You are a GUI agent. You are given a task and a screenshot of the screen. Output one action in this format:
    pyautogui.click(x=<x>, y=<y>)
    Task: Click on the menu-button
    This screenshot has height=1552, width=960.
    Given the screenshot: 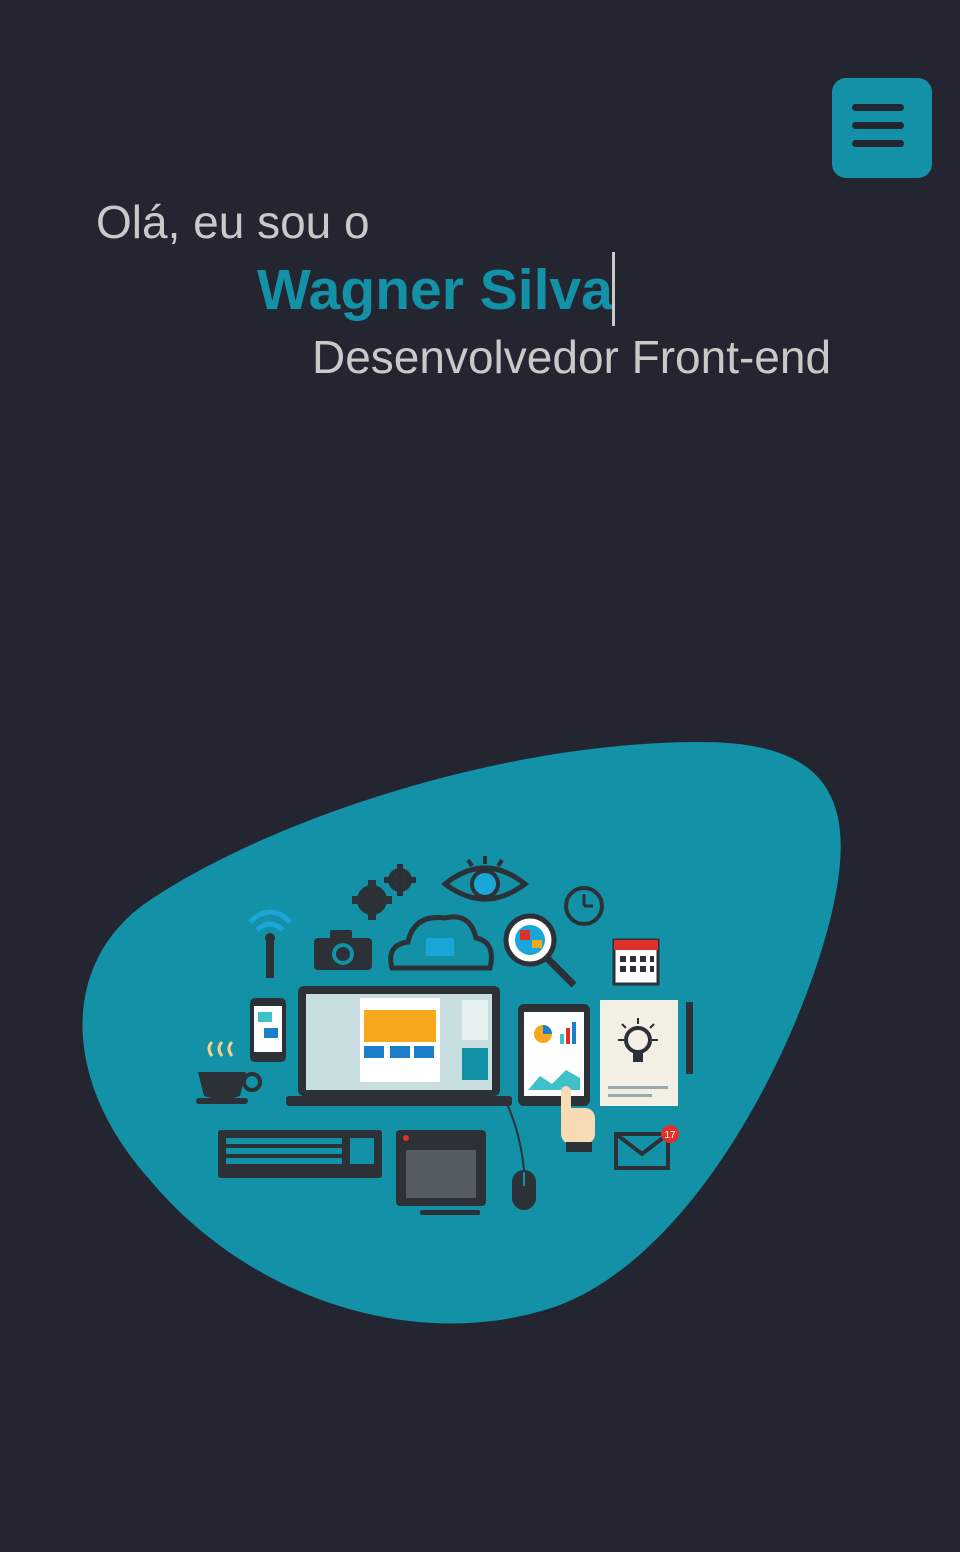 What is the action you would take?
    pyautogui.click(x=882, y=128)
    